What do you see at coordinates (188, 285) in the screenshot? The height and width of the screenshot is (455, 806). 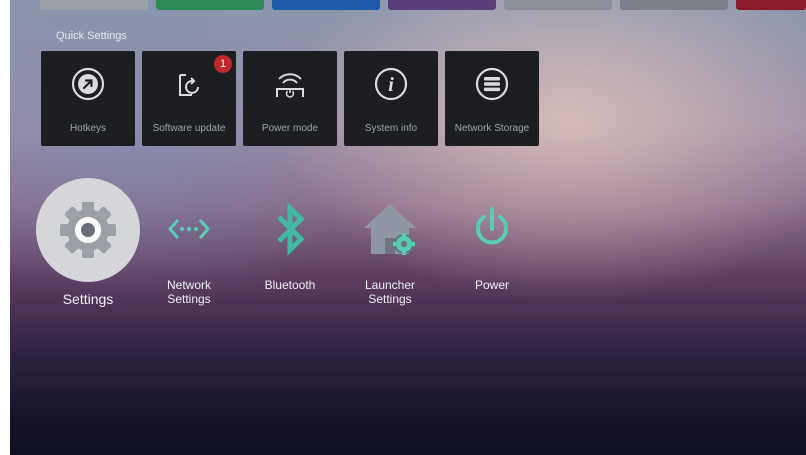 I see `app-label-line1: Network` at bounding box center [188, 285].